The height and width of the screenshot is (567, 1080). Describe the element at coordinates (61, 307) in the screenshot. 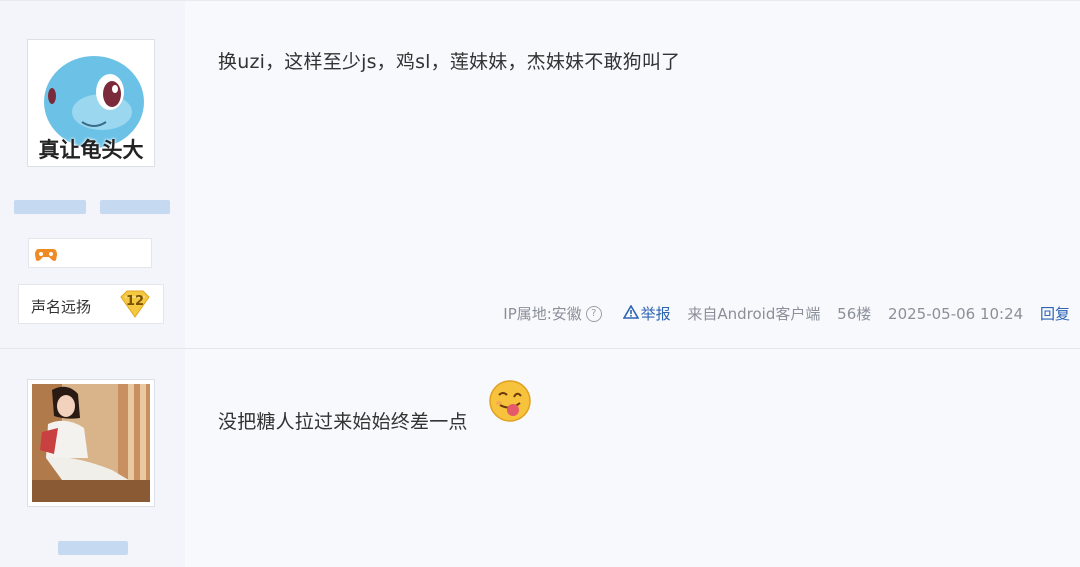

I see `rank-title: 声名远扬` at that location.